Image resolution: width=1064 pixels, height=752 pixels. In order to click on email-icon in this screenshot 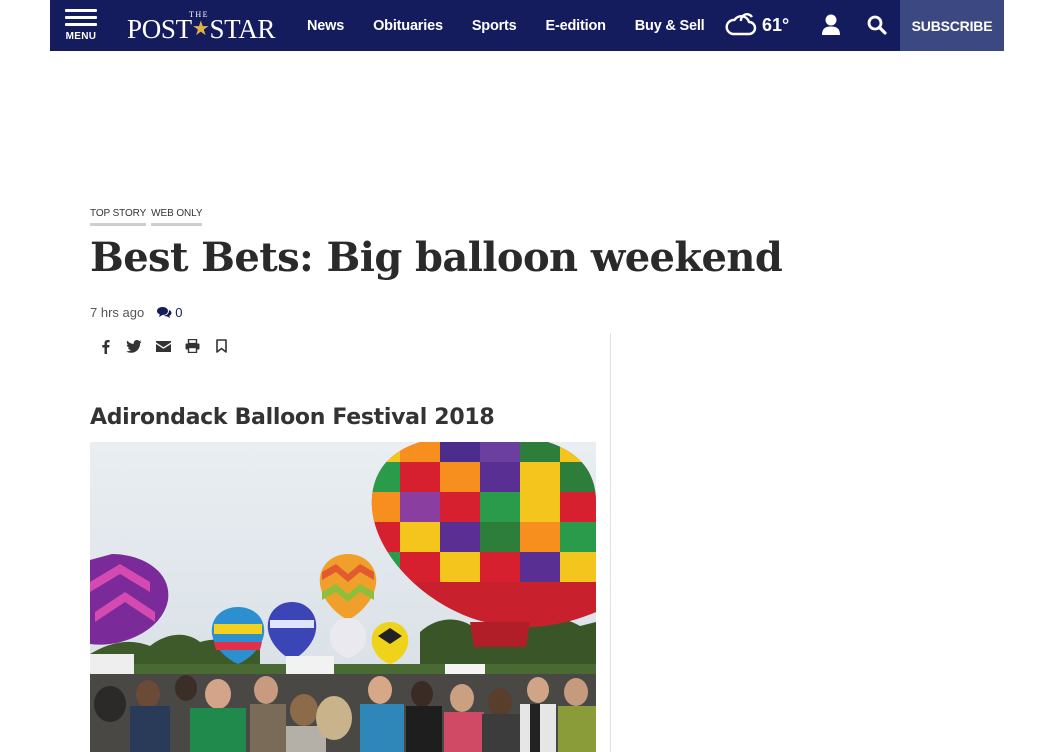, I will do `click(163, 346)`.